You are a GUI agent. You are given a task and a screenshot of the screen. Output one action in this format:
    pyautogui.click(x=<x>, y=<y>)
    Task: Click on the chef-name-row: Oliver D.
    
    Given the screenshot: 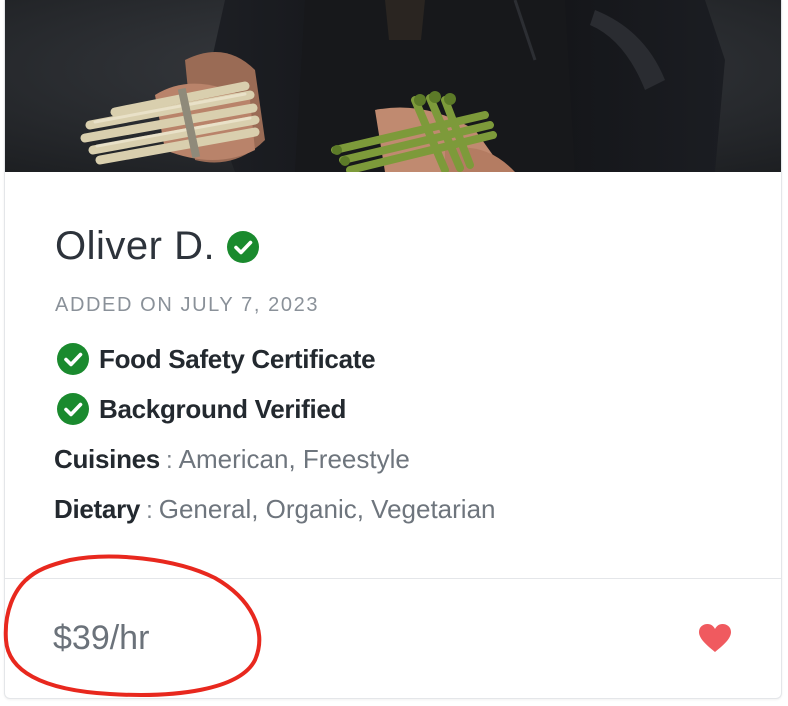 What is the action you would take?
    pyautogui.click(x=157, y=246)
    